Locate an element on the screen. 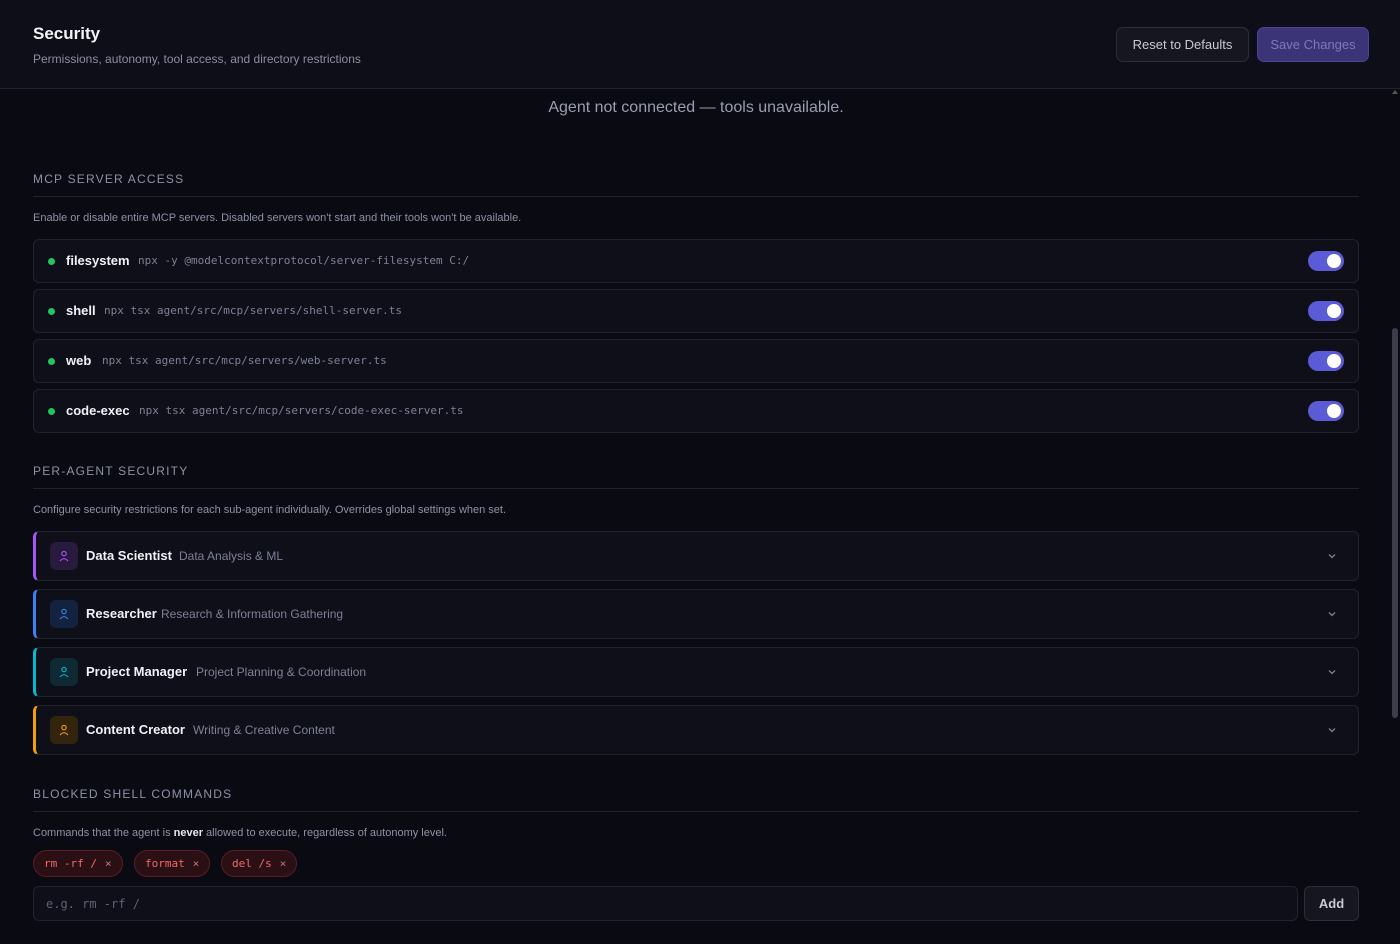  reset-to-defaults-button: Reset to Defaults is located at coordinates (1182, 44).